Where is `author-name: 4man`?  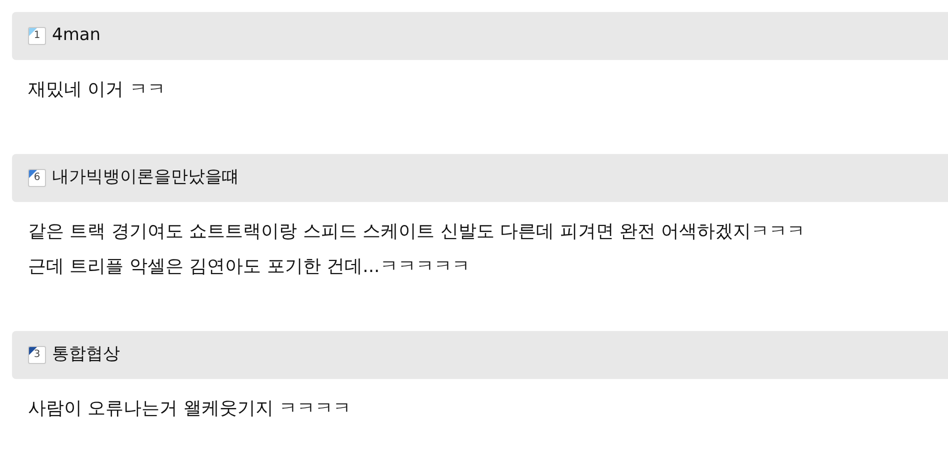 author-name: 4man is located at coordinates (76, 36).